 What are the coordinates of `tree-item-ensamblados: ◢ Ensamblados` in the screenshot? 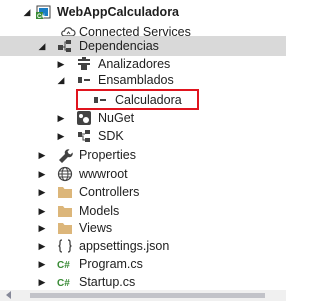 It's located at (143, 80).